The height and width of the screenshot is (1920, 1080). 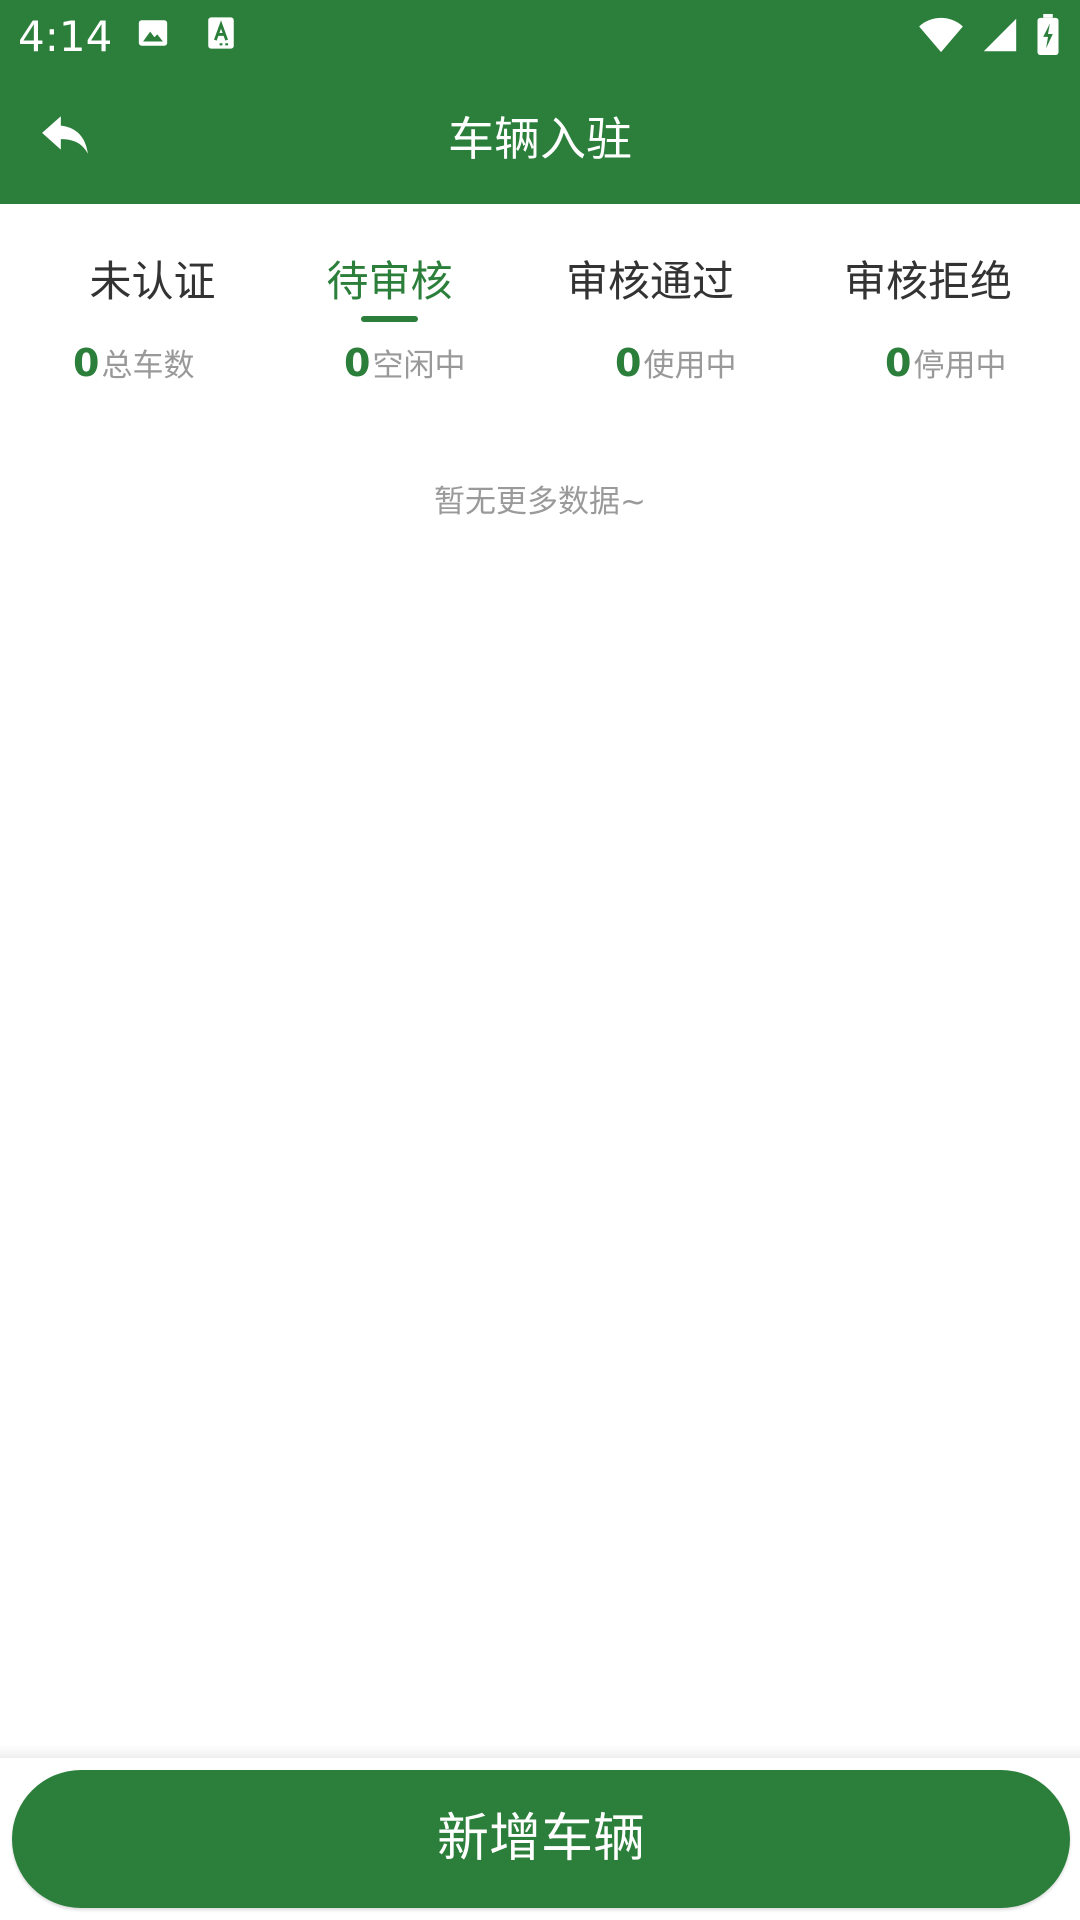 What do you see at coordinates (690, 366) in the screenshot?
I see `stat-label: 使用中` at bounding box center [690, 366].